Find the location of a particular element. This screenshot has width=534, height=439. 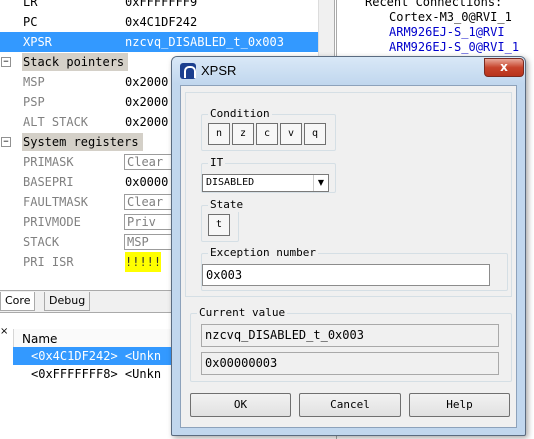

register-name: STACK is located at coordinates (41, 242).